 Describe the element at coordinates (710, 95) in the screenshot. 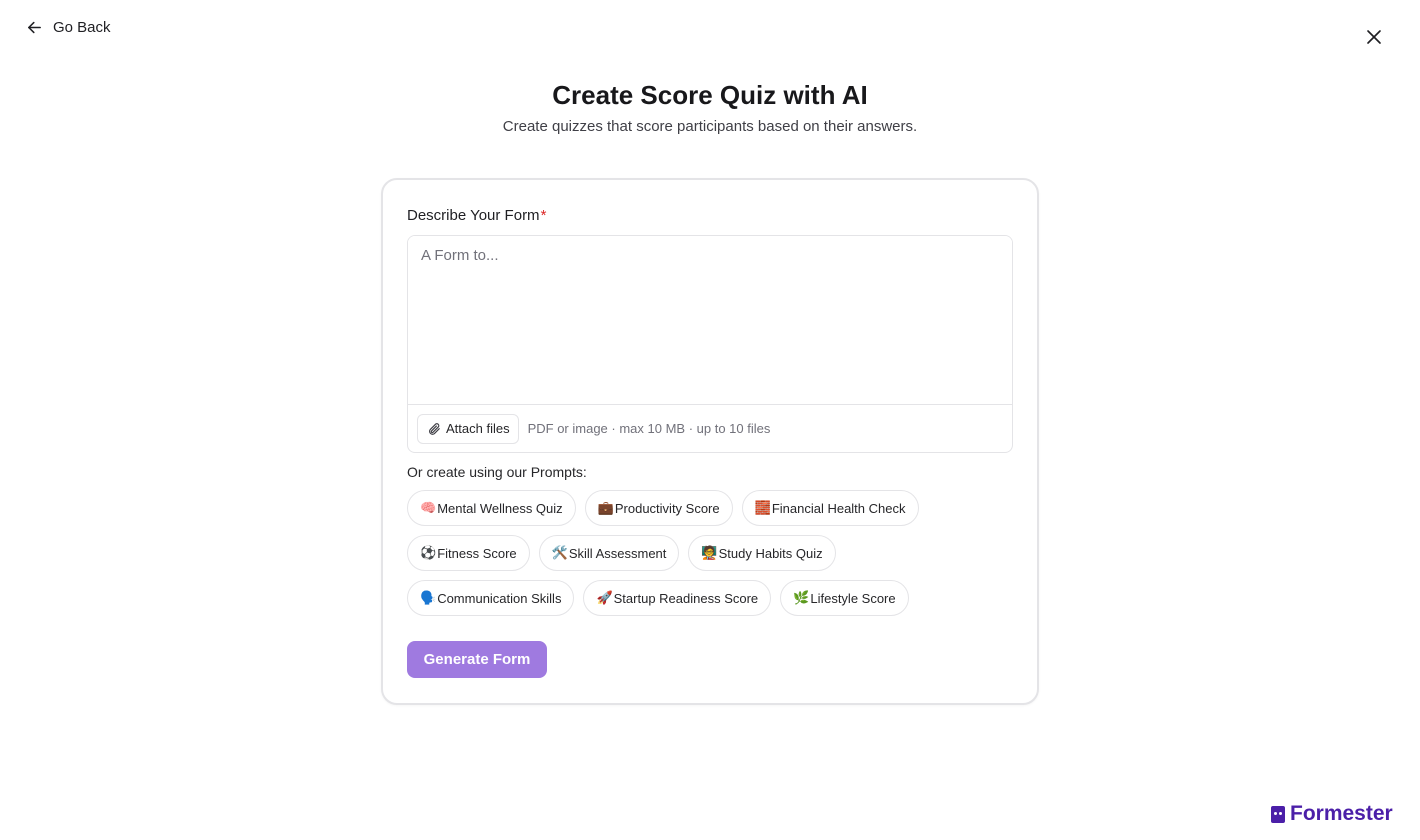

I see `page-title: Create Score Quiz with AI` at that location.